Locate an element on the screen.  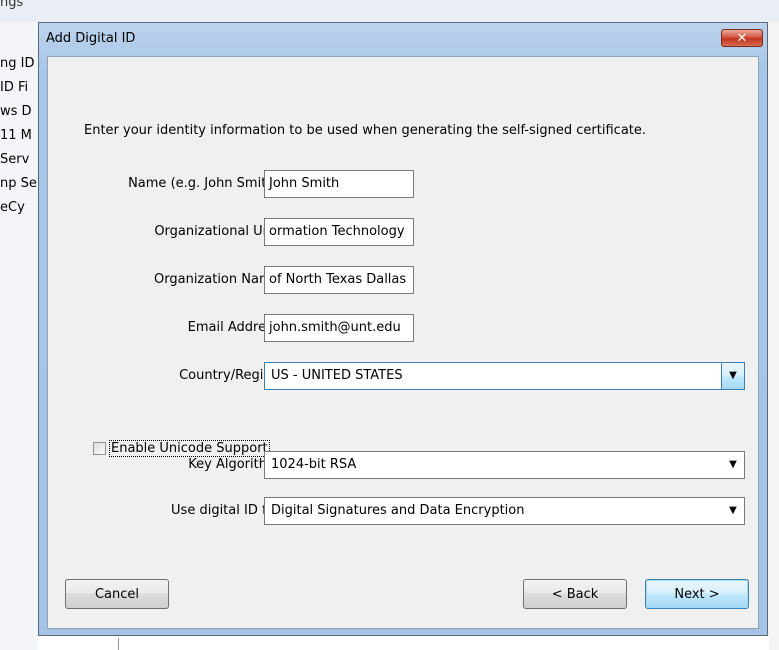
close-icon: ✕ is located at coordinates (742, 38).